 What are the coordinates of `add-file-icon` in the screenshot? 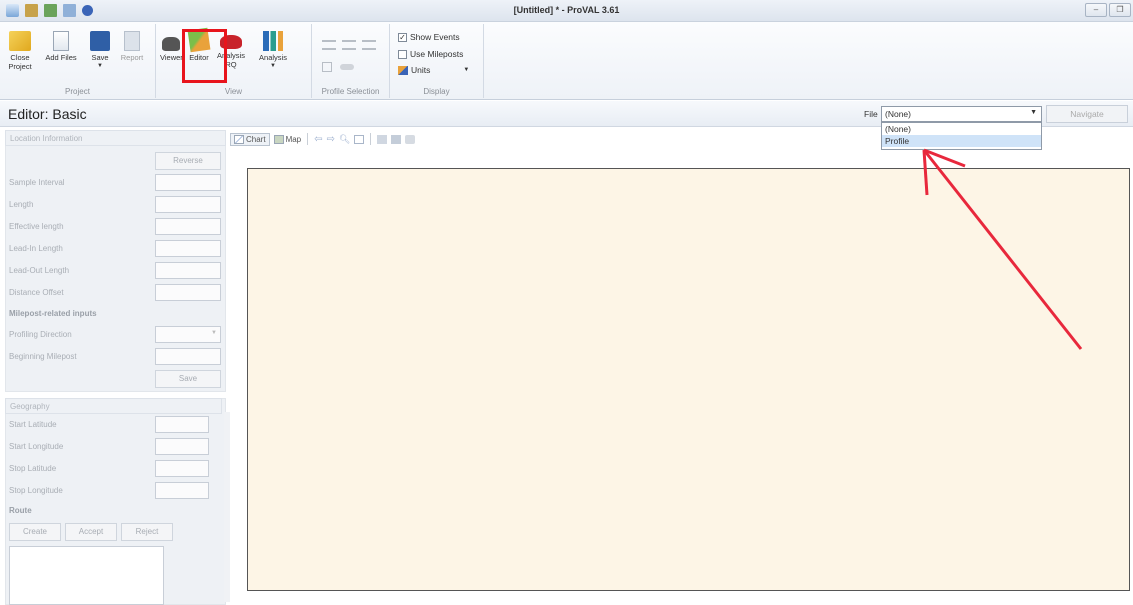 It's located at (61, 41).